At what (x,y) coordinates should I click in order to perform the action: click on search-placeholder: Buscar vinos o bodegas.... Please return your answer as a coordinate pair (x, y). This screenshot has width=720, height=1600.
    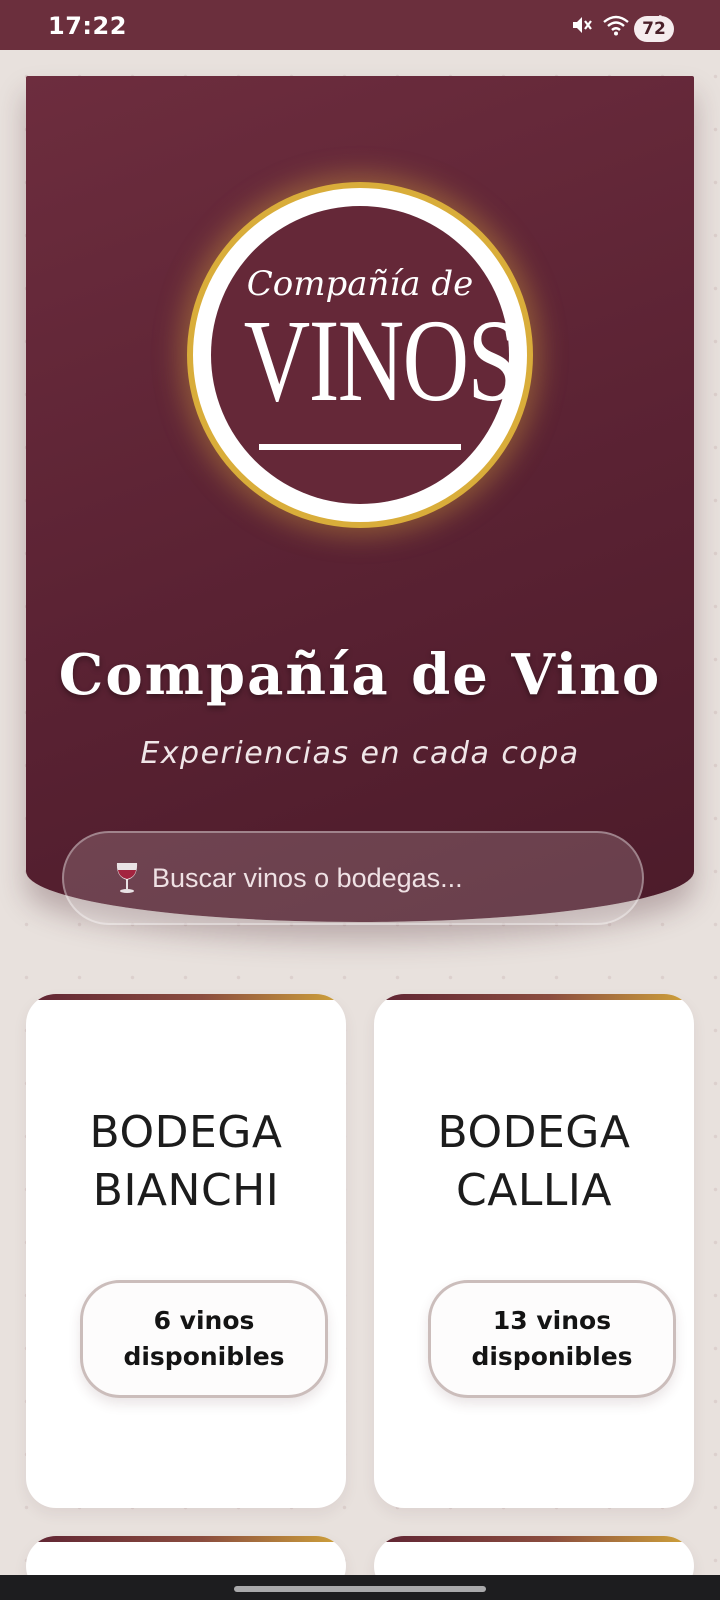
    Looking at the image, I should click on (307, 877).